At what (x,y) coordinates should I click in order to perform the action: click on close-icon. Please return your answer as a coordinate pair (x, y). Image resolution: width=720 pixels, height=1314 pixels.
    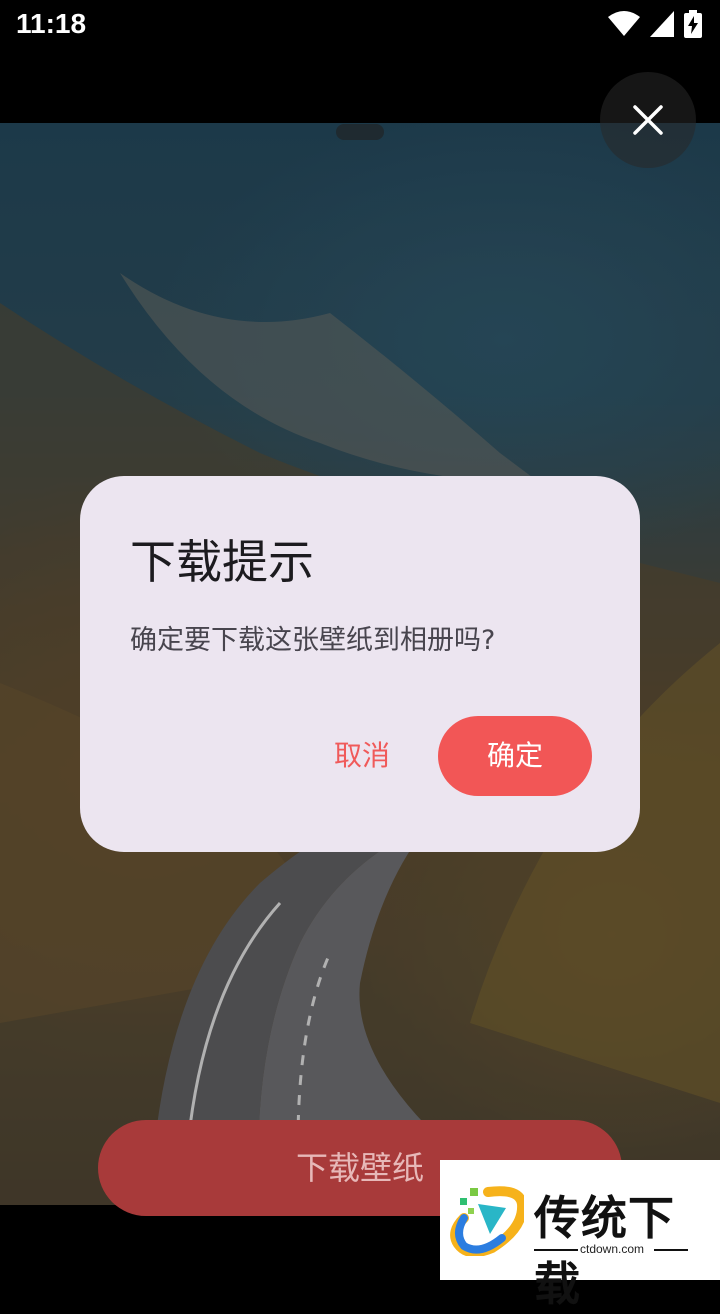
    Looking at the image, I should click on (648, 120).